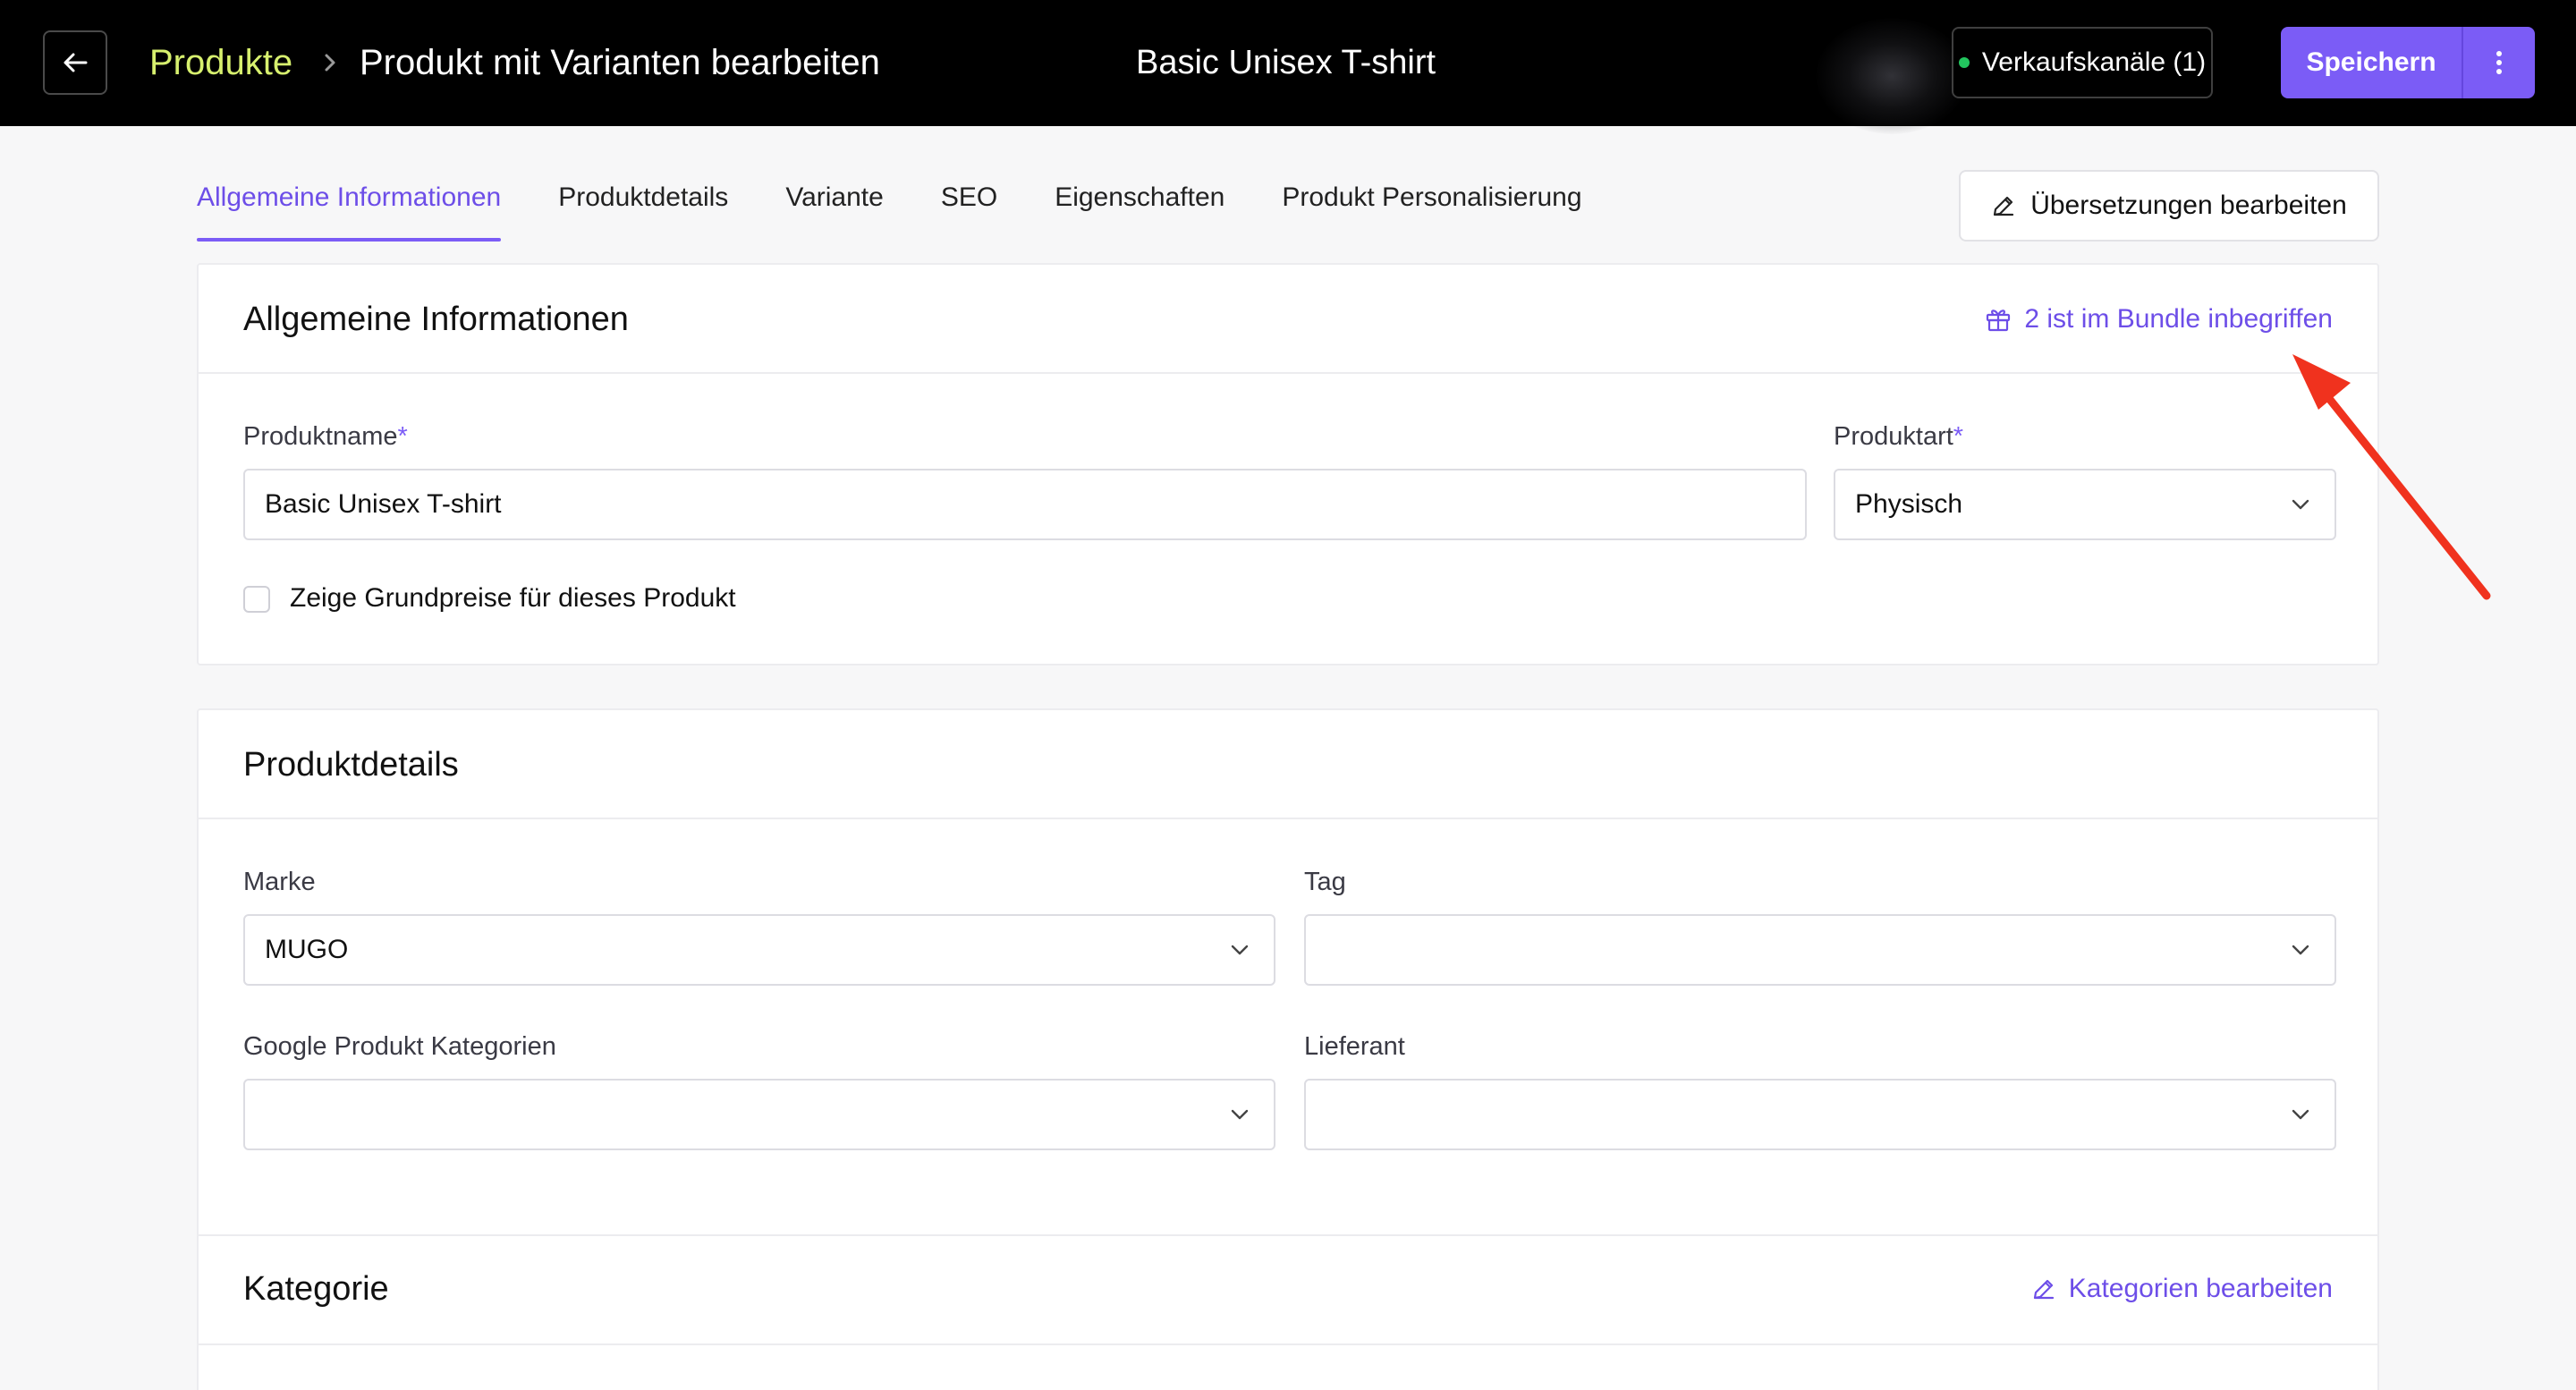  Describe the element at coordinates (2178, 319) in the screenshot. I see `bundle-link-label: 2 ist im Bundle inbegriffen` at that location.